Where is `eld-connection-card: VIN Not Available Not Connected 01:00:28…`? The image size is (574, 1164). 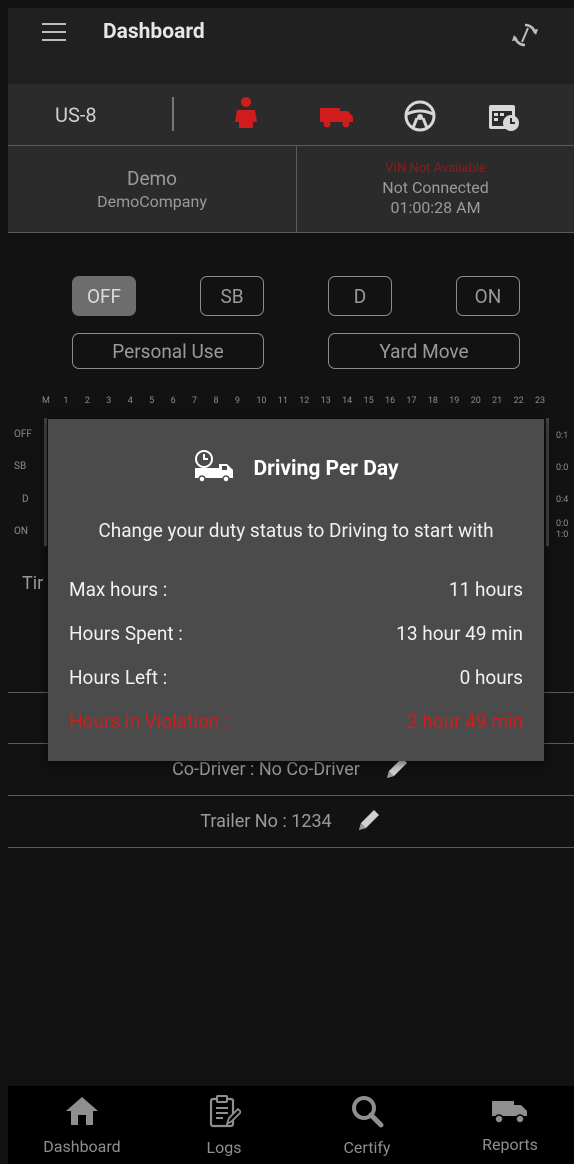
eld-connection-card: VIN Not Available Not Connected 01:00:28… is located at coordinates (435, 189).